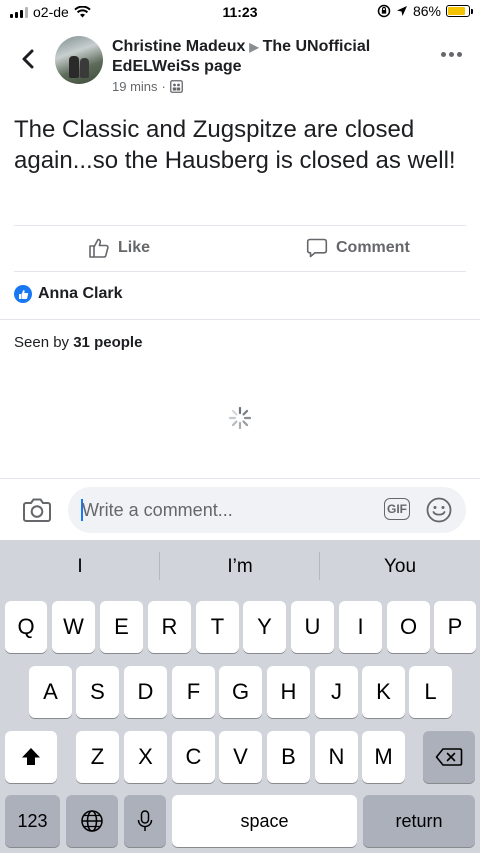  I want to click on battery-percent: 86%, so click(426, 11).